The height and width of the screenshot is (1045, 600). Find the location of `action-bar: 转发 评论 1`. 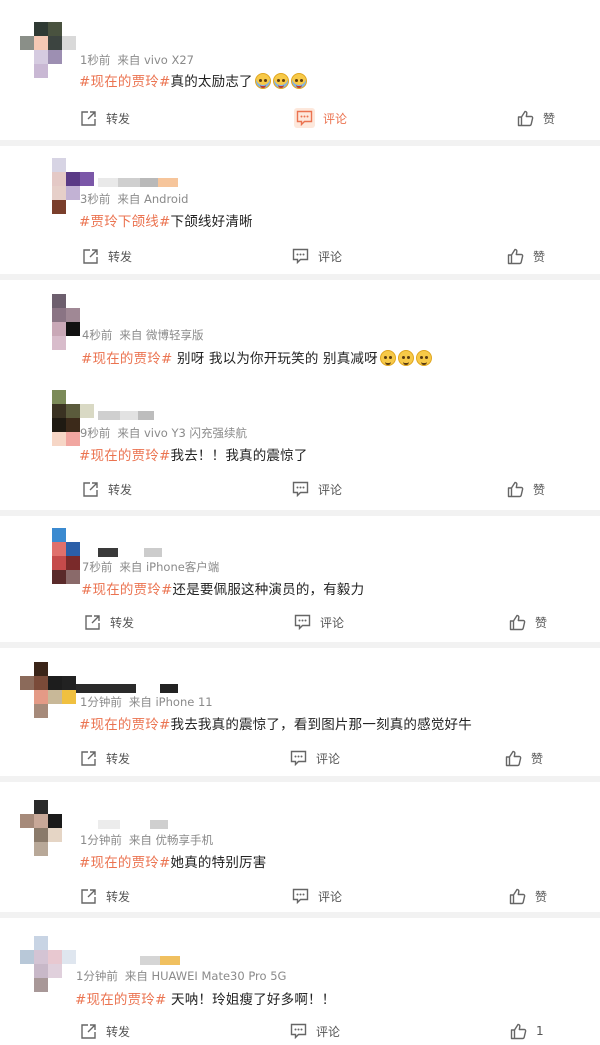

action-bar: 转发 评论 1 is located at coordinates (300, 1031).